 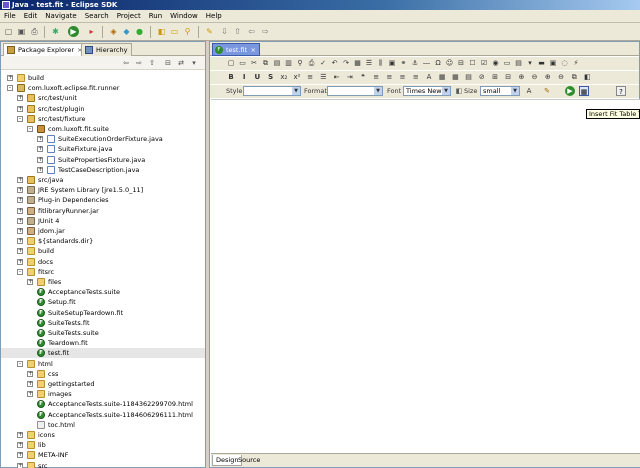 What do you see at coordinates (8, 31) in the screenshot?
I see `new-icon: ▢` at bounding box center [8, 31].